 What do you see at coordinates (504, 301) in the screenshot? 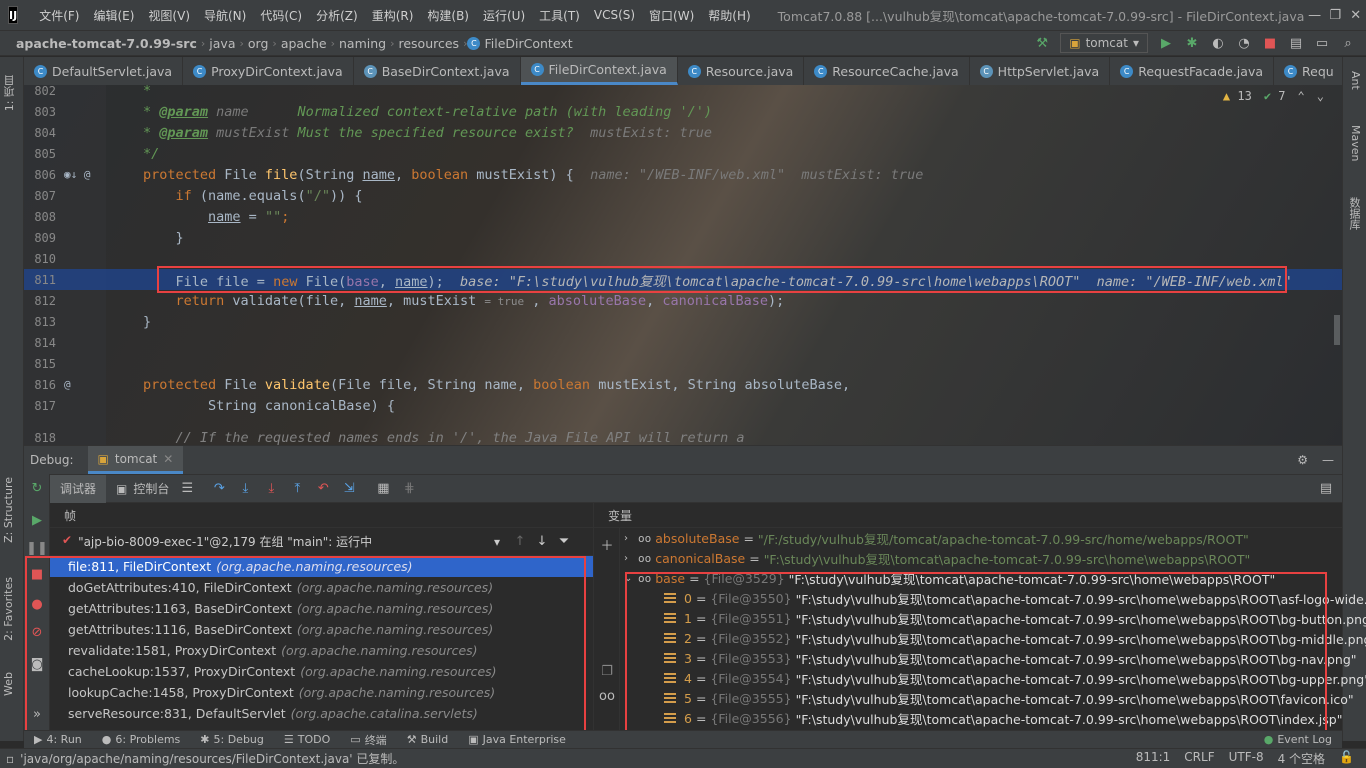
I see `code-token: = true` at bounding box center [504, 301].